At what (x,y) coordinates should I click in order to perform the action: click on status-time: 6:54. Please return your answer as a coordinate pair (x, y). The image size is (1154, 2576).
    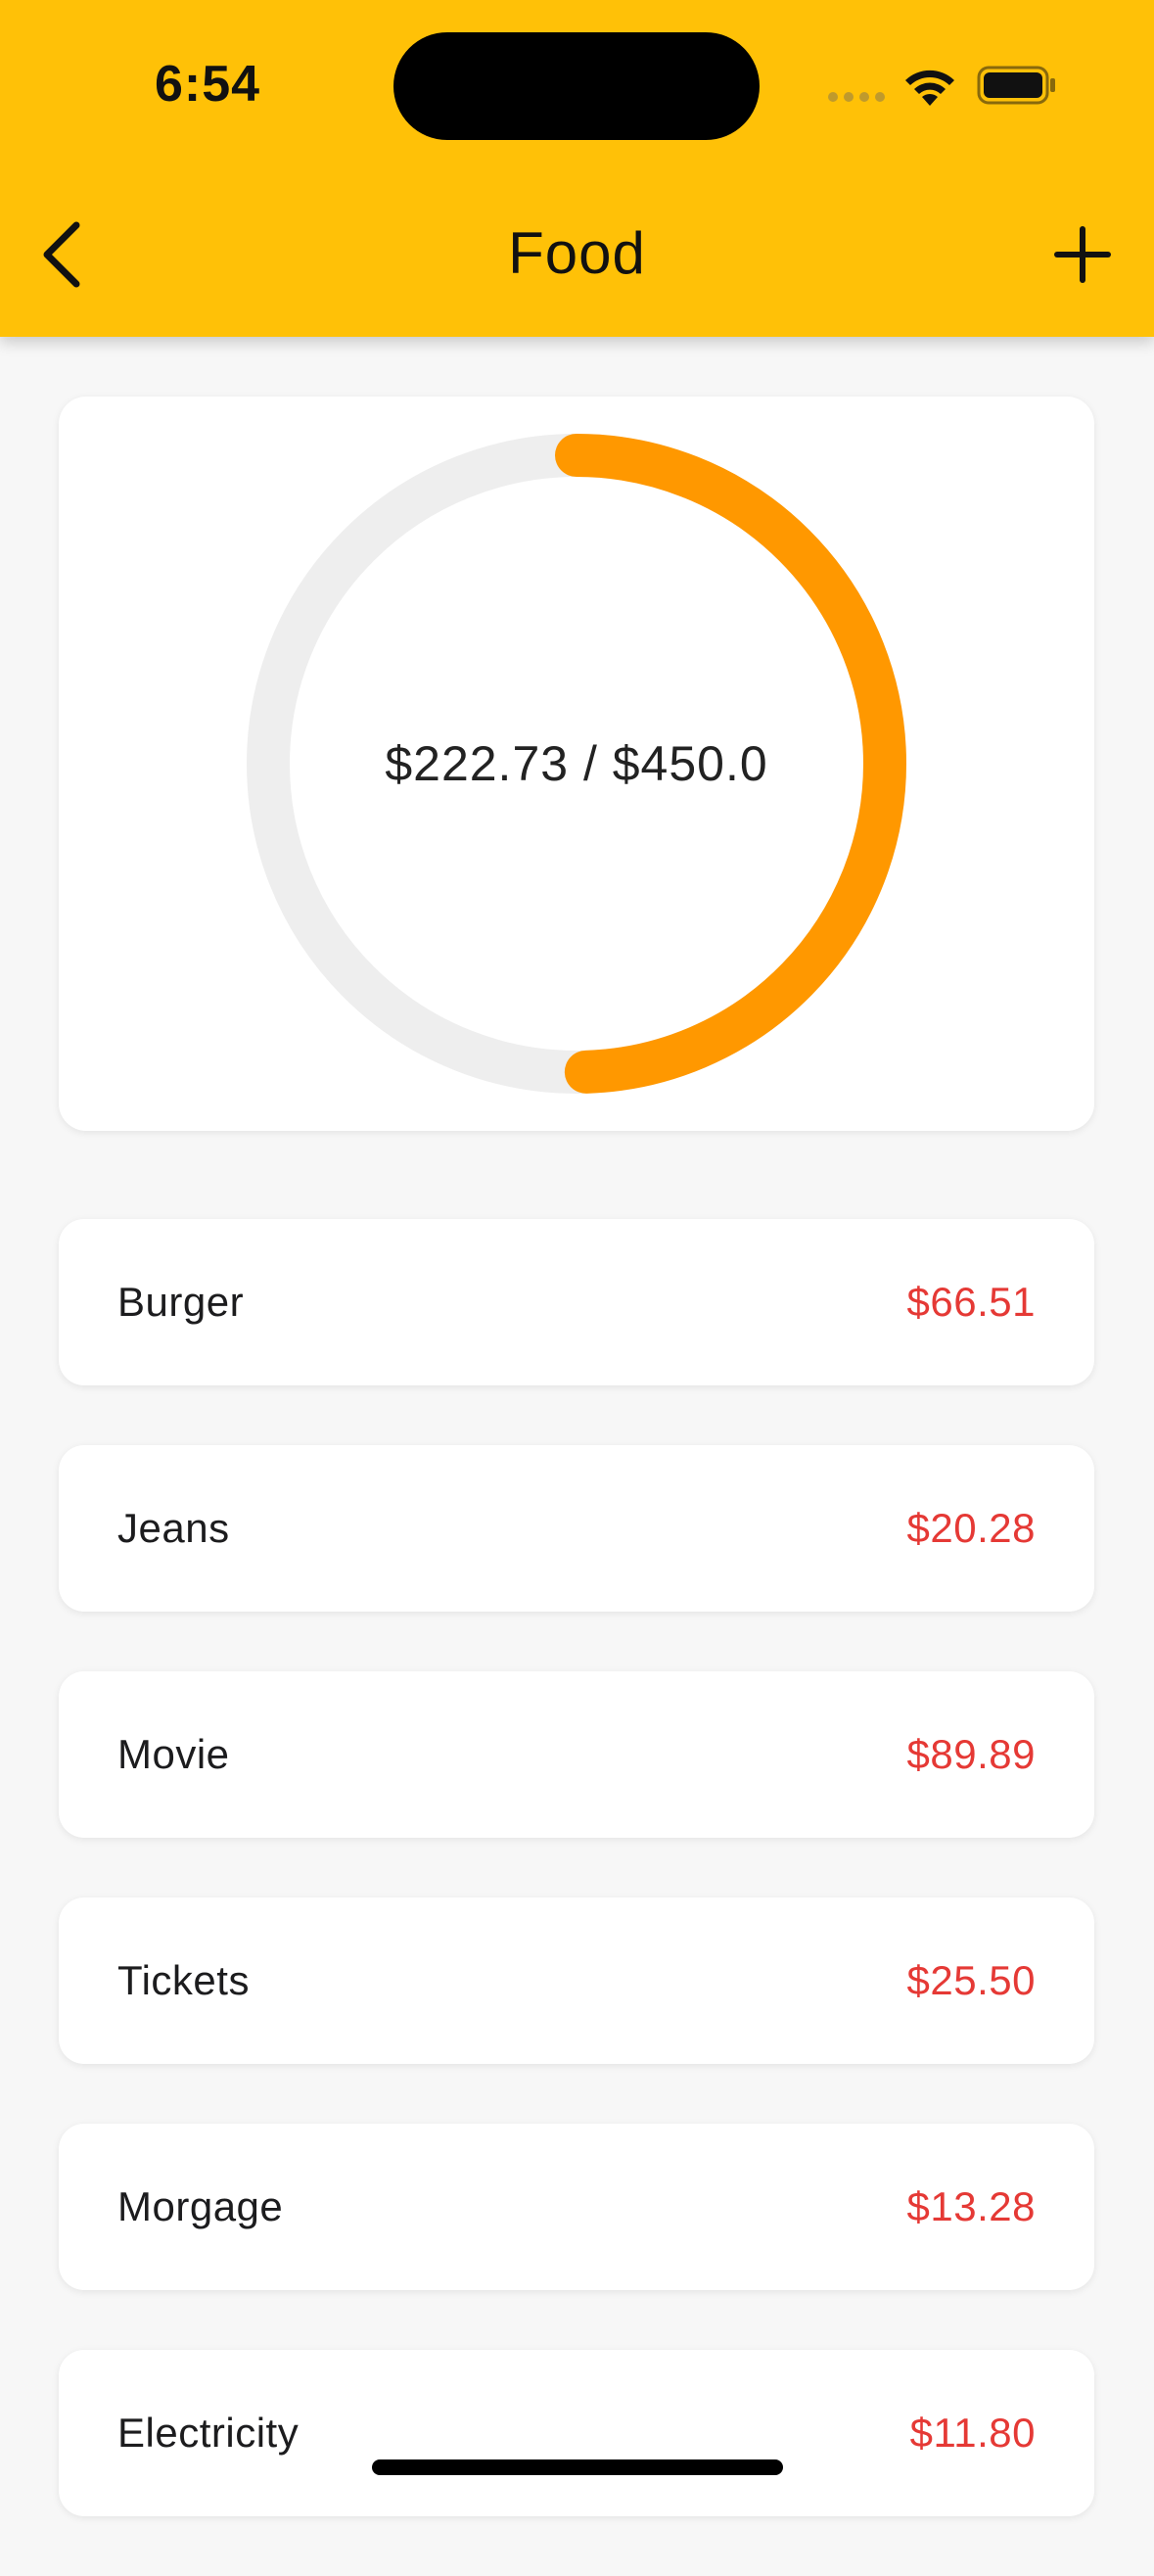
    Looking at the image, I should click on (208, 85).